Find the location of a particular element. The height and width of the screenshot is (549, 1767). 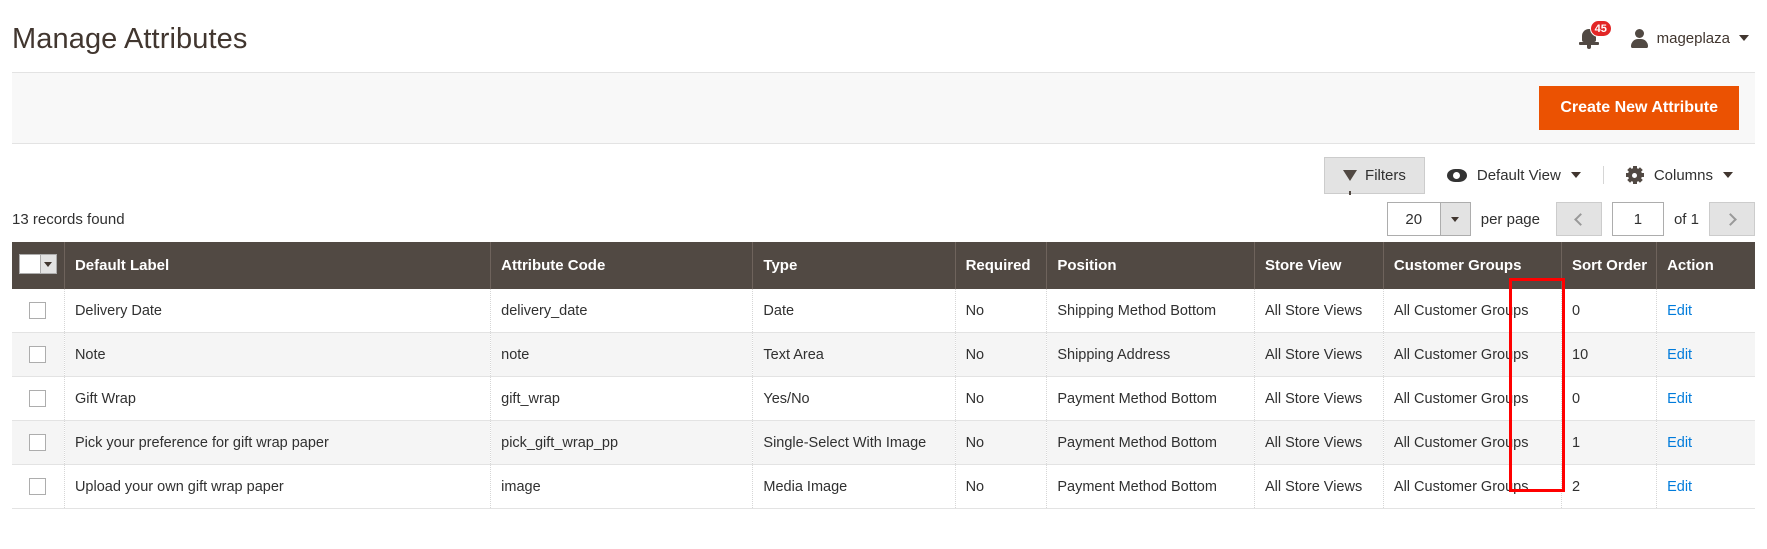

cell-default-label: Upload your own gift wrap paper is located at coordinates (278, 486).